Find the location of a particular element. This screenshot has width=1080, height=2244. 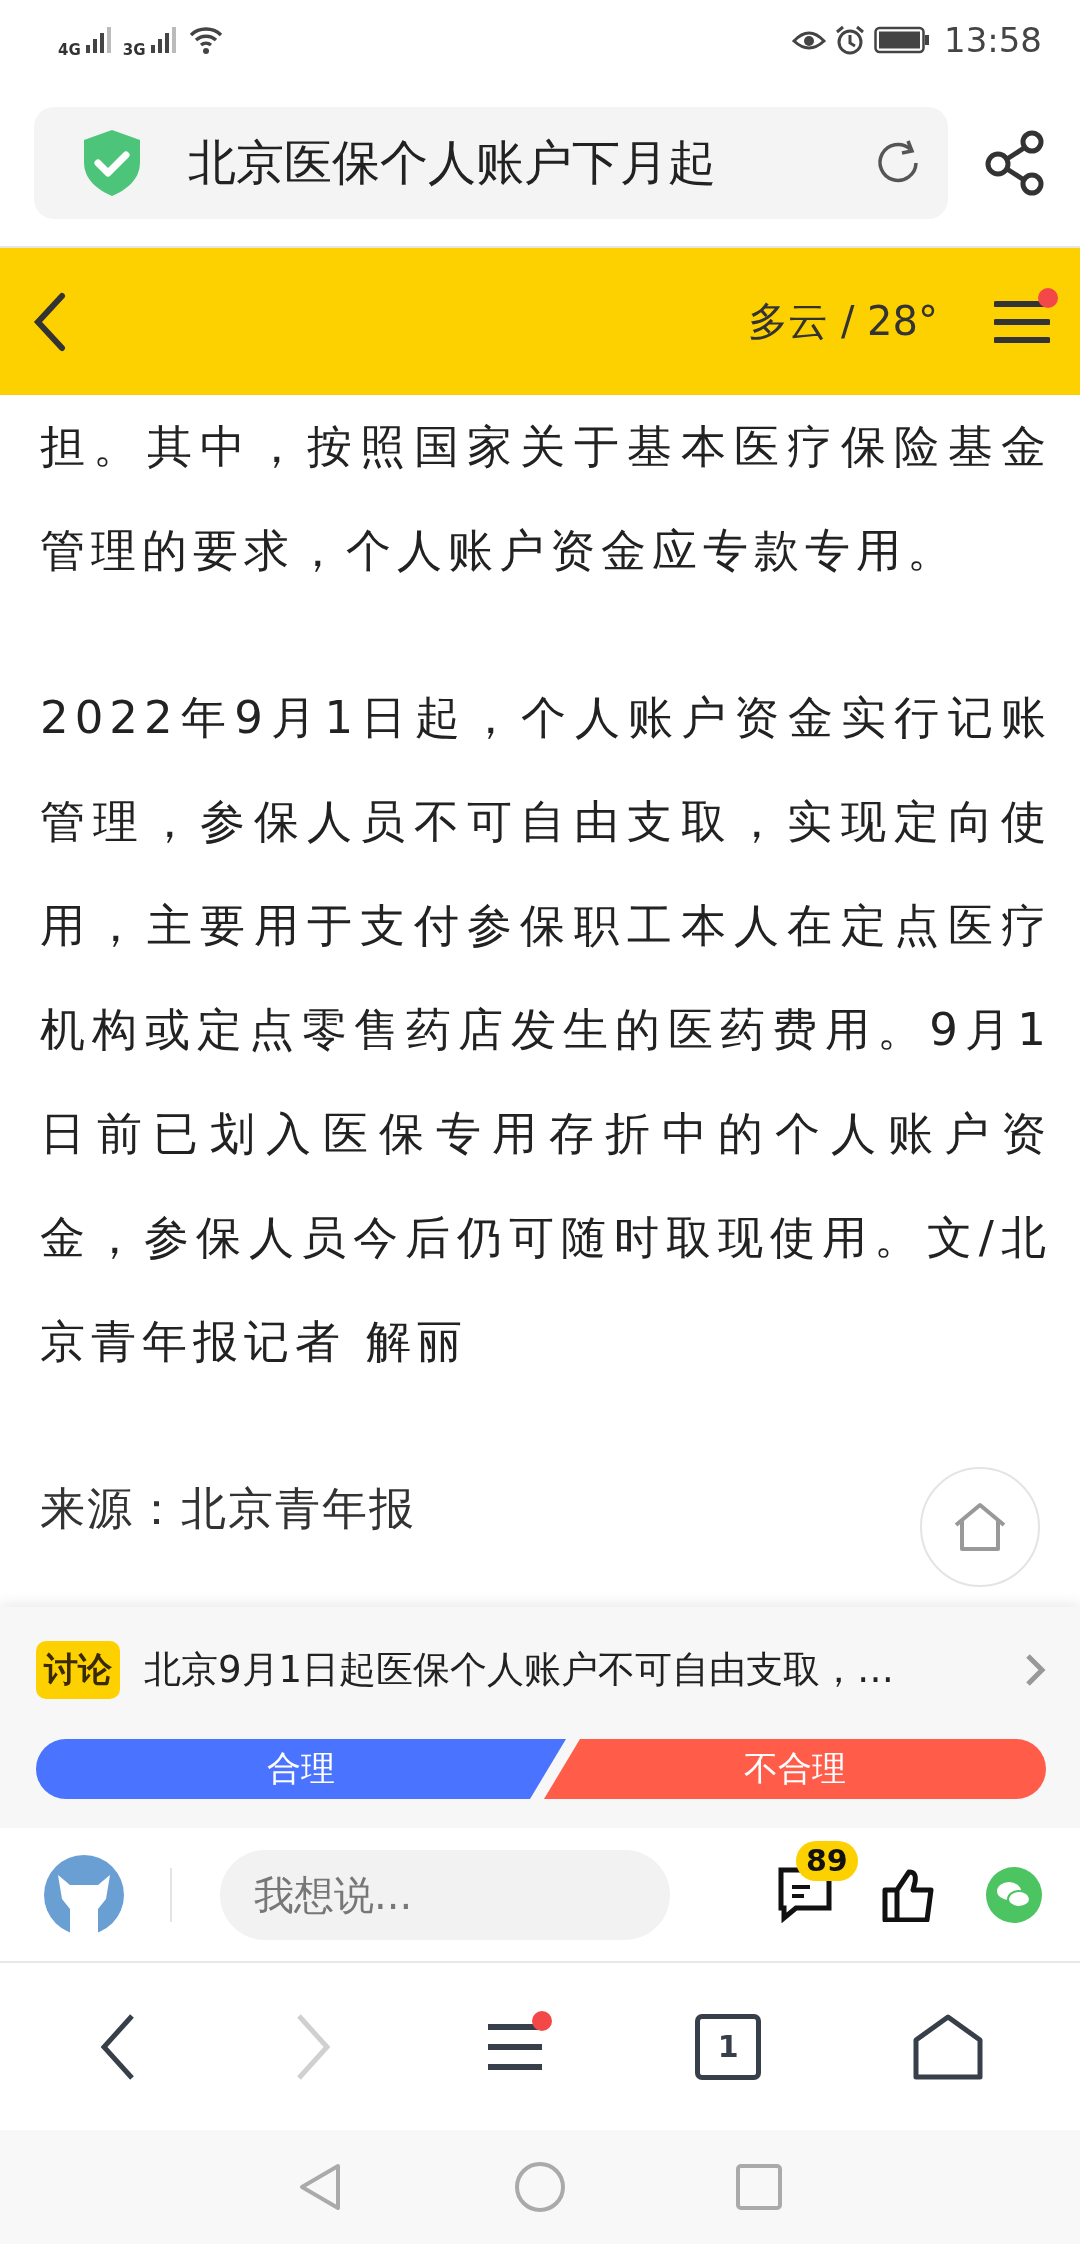

comment-count: 89 is located at coordinates (827, 1860).